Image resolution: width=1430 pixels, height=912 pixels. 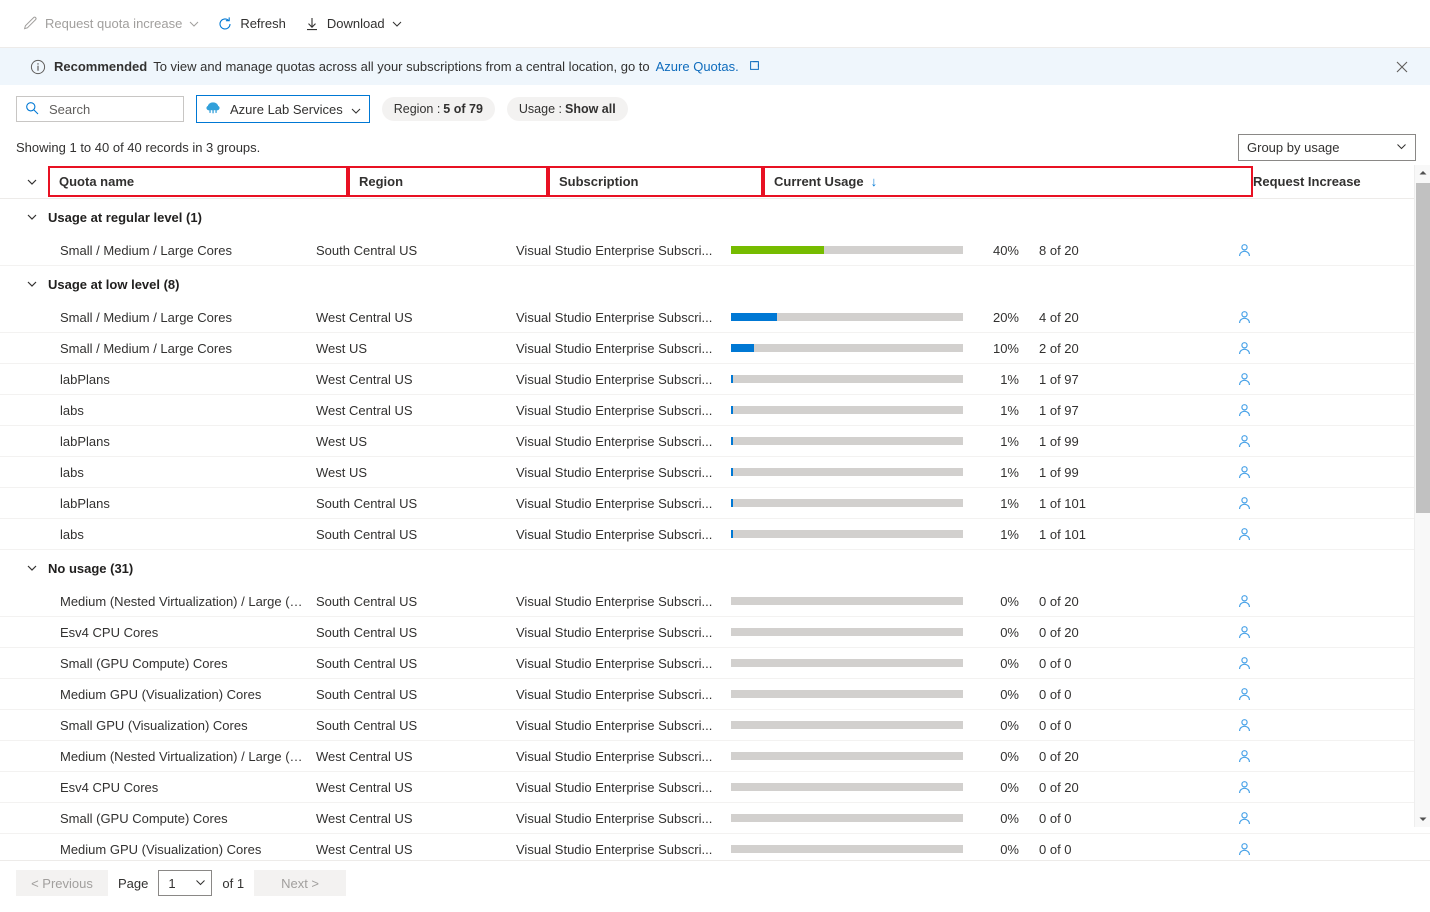 What do you see at coordinates (367, 601) in the screenshot?
I see `cell-region: South Central US` at bounding box center [367, 601].